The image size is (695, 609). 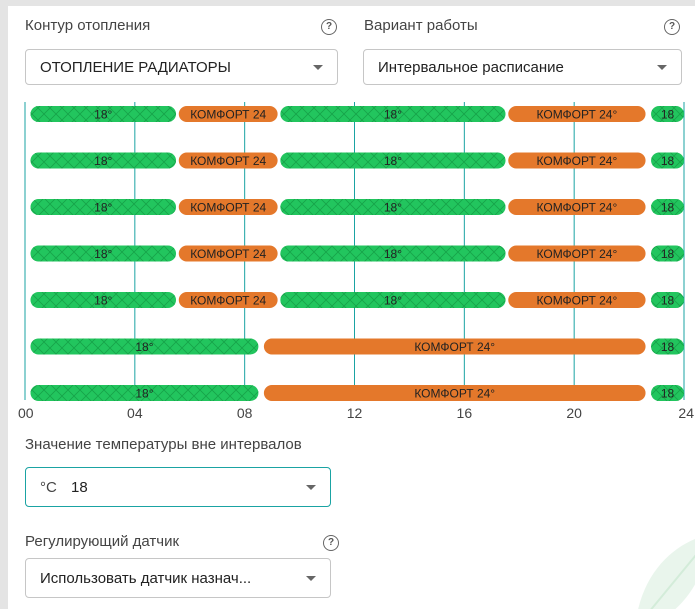 I want to click on axis-tick-label: 00, so click(x=26, y=413).